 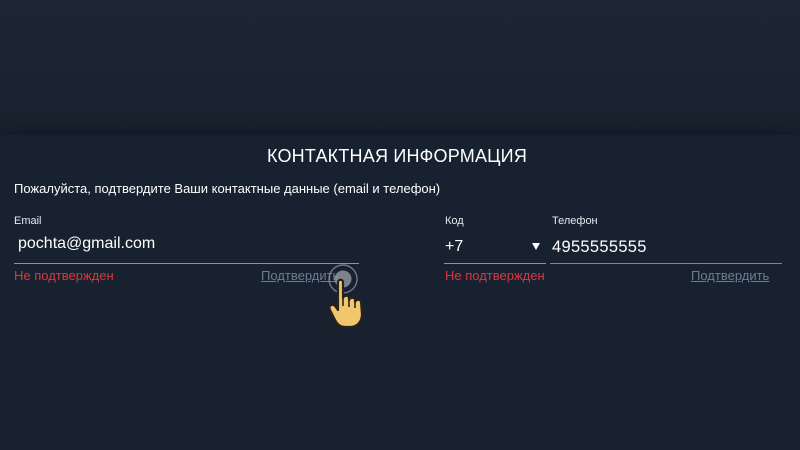 I want to click on phone-label: Телефон, so click(x=575, y=221).